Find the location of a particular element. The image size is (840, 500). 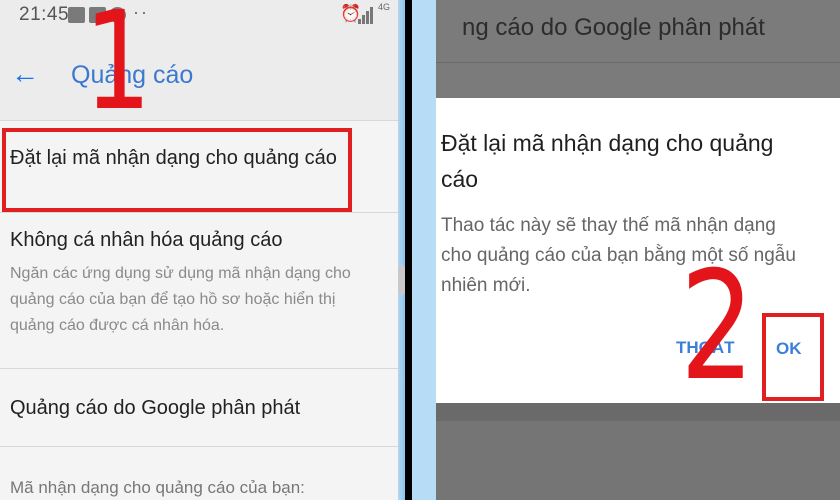

step-number-2: 2 is located at coordinates (717, 327).